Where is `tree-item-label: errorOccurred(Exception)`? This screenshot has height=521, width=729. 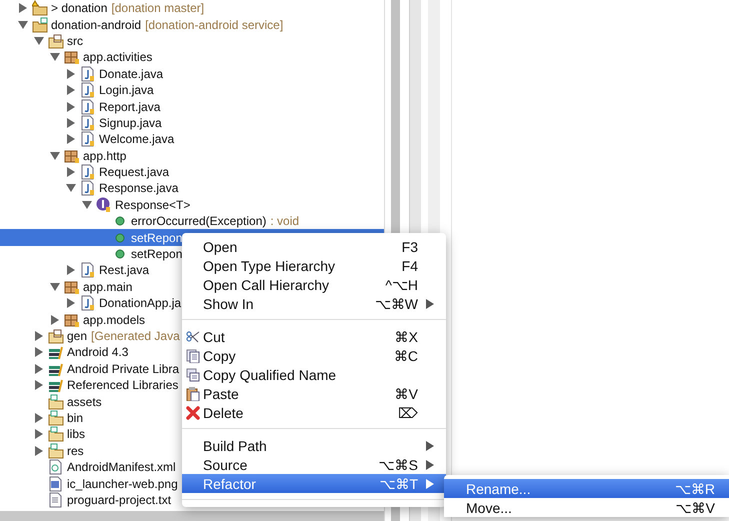 tree-item-label: errorOccurred(Exception) is located at coordinates (198, 221).